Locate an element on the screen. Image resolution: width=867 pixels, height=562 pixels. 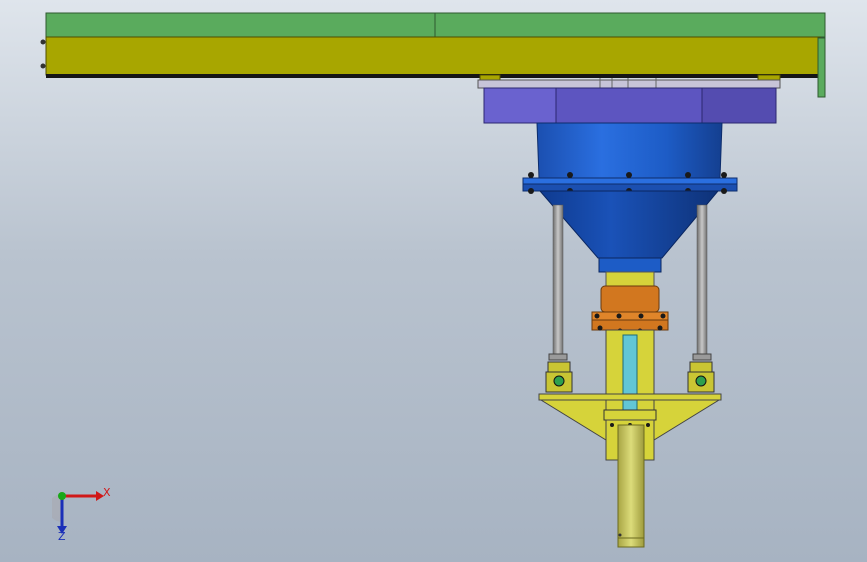
left-clevis is located at coordinates (559, 377).